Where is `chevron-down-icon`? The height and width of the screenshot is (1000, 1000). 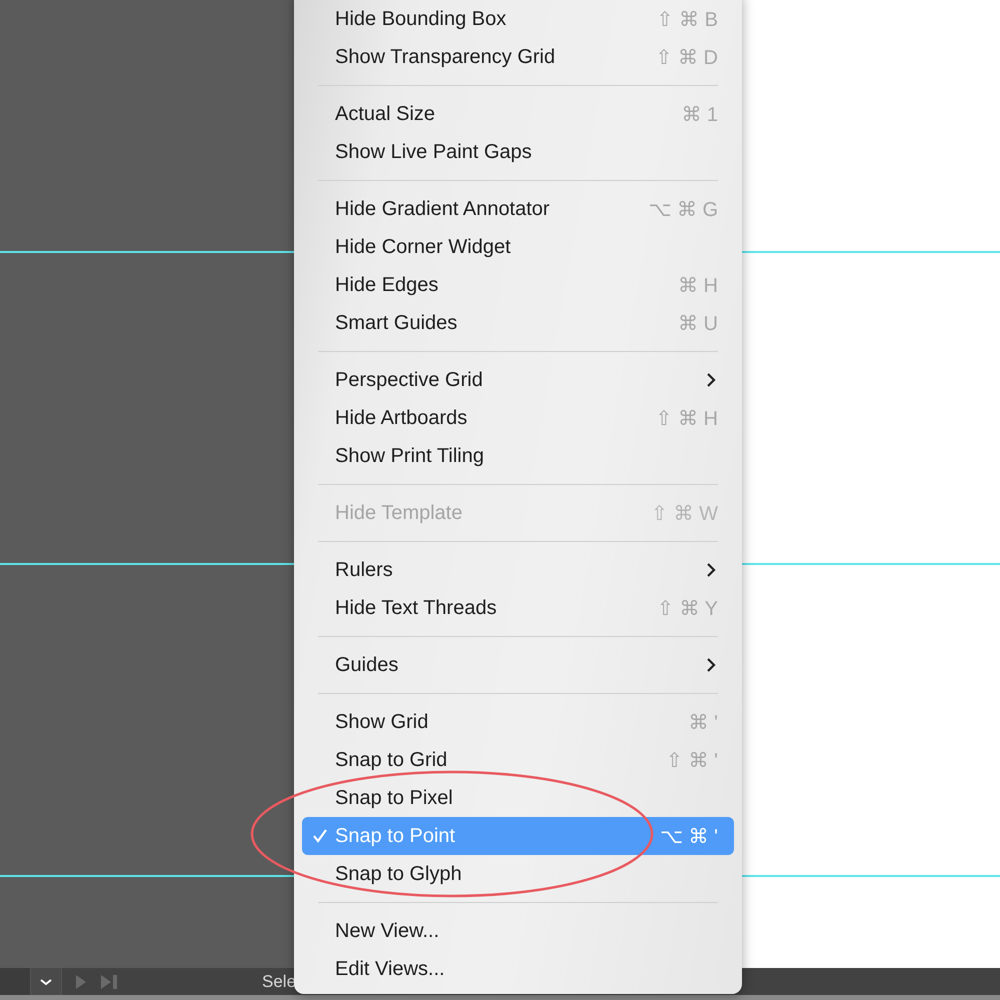 chevron-down-icon is located at coordinates (46, 981).